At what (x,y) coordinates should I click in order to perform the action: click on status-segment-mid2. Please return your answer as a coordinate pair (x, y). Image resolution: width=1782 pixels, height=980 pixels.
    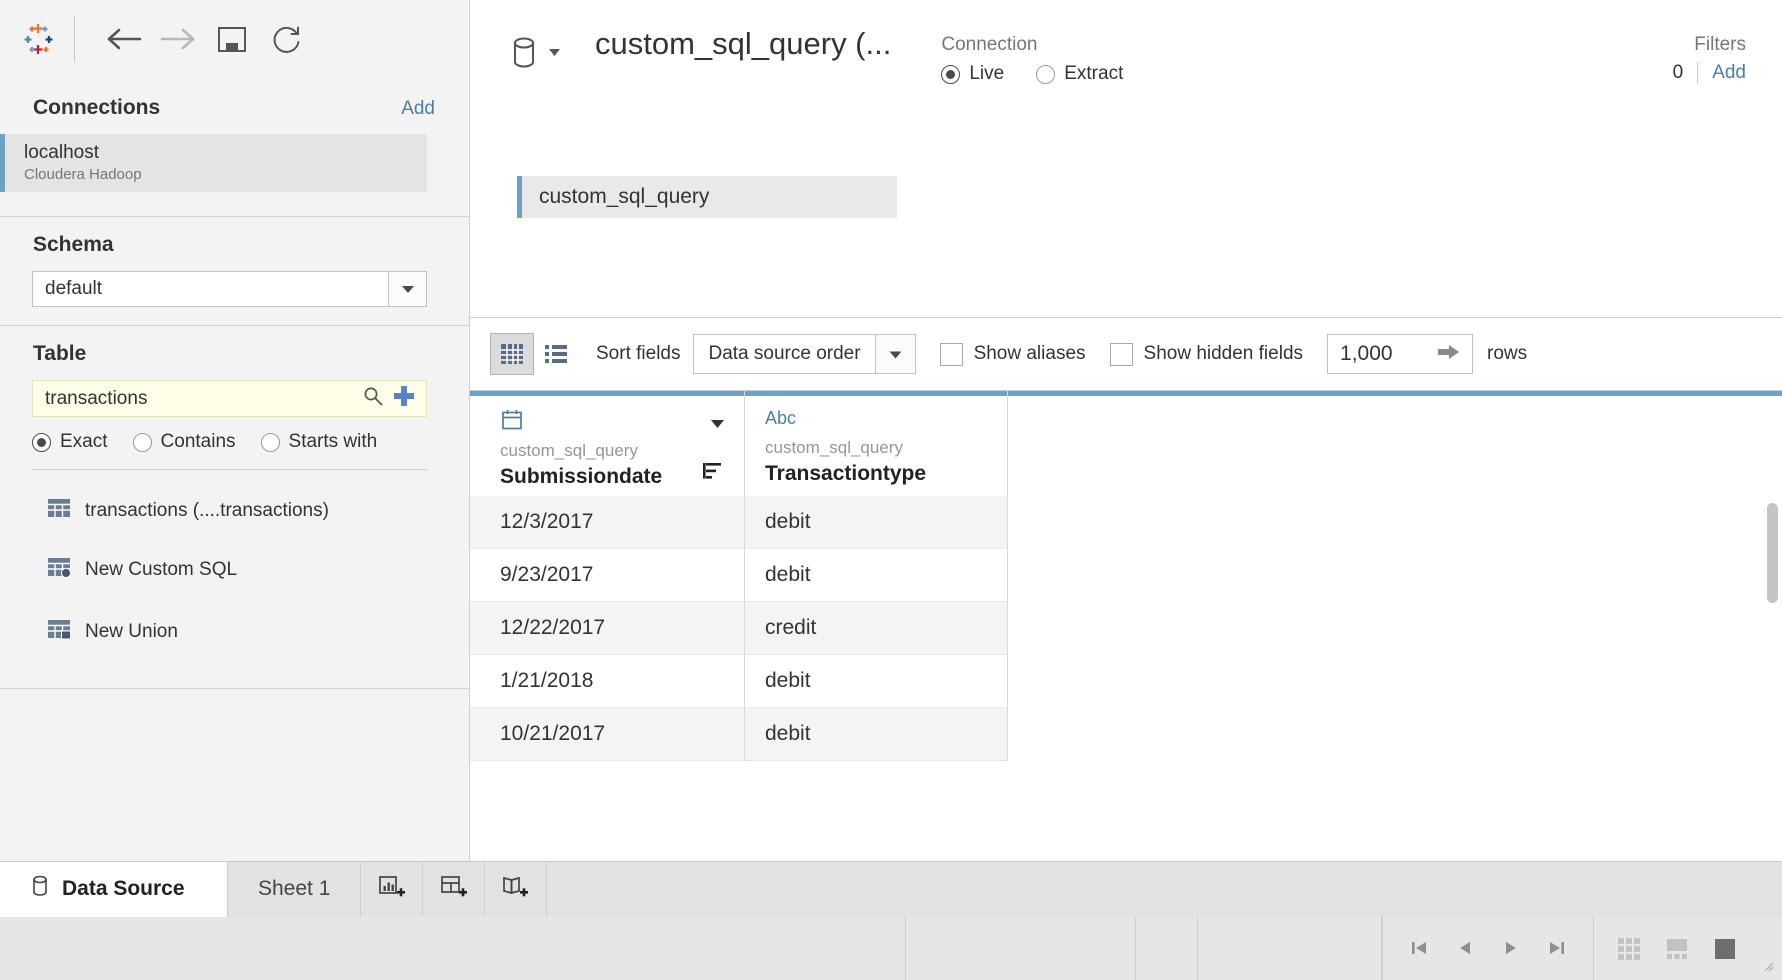
    Looking at the image, I should click on (1167, 948).